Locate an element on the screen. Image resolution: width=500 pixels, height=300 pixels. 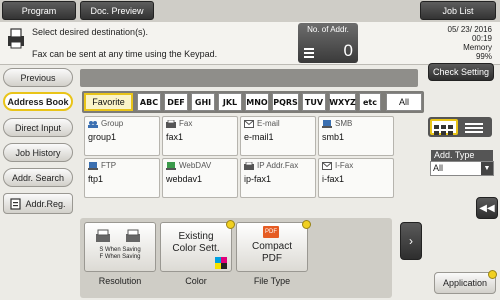
list-view-icon is located at coordinates (474, 128).